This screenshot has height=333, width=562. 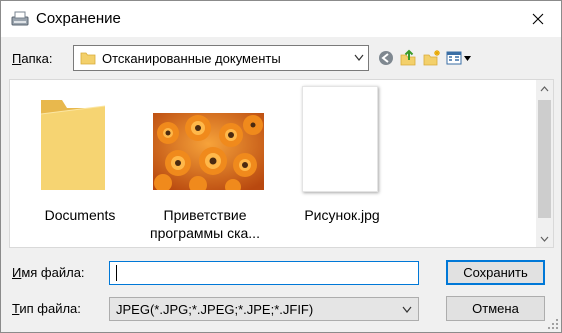 What do you see at coordinates (48, 272) in the screenshot?
I see `filename-label: Имя файла:` at bounding box center [48, 272].